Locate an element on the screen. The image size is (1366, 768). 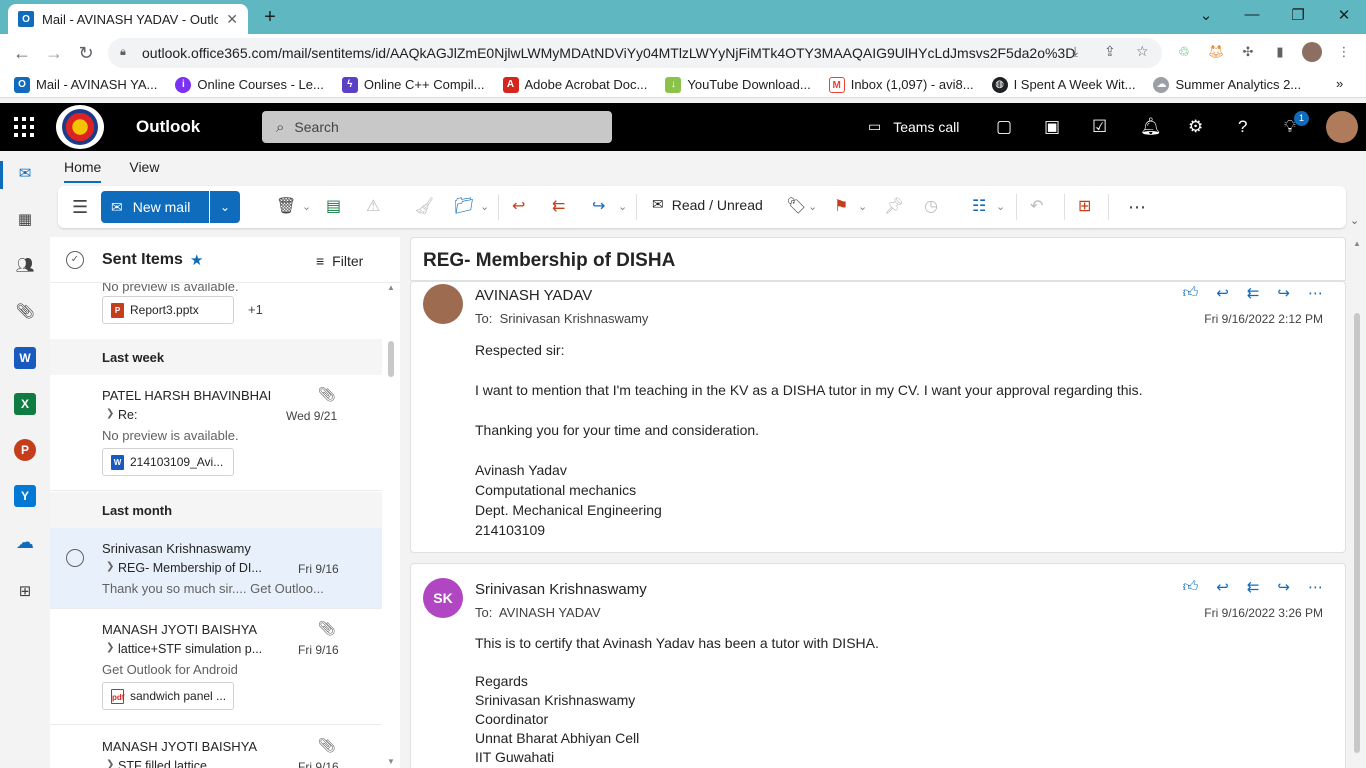
sweep-icon: 🧹︎ is located at coordinates (424, 207).